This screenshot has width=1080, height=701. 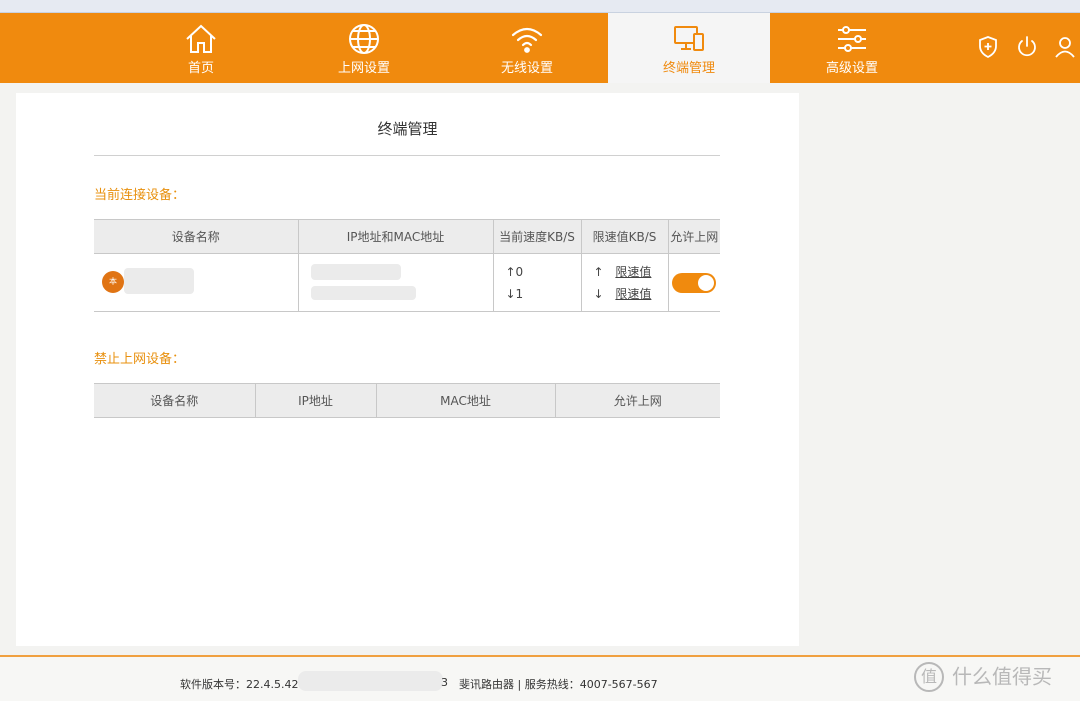 What do you see at coordinates (1027, 47) in the screenshot?
I see `power-icon` at bounding box center [1027, 47].